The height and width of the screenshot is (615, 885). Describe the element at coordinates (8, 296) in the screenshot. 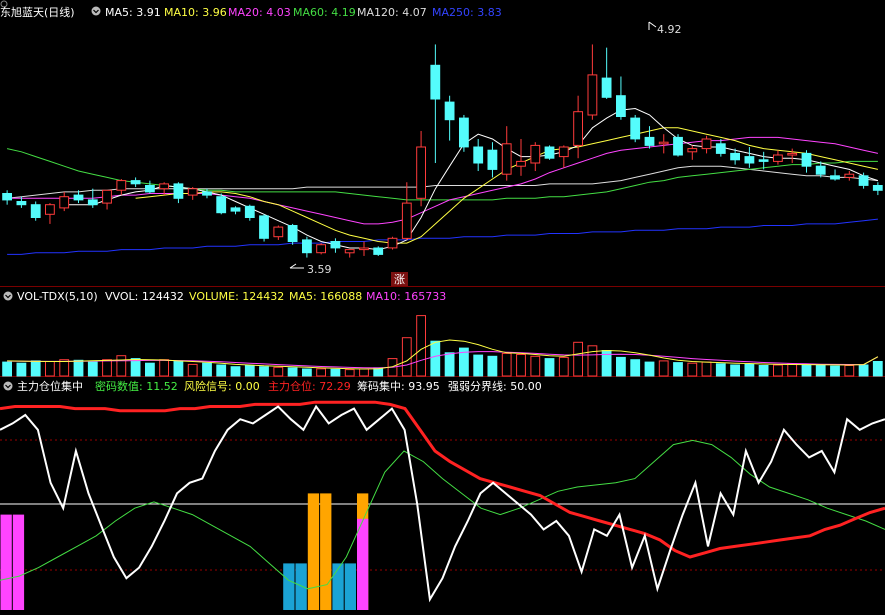

I see `volume-expand-icon` at that location.